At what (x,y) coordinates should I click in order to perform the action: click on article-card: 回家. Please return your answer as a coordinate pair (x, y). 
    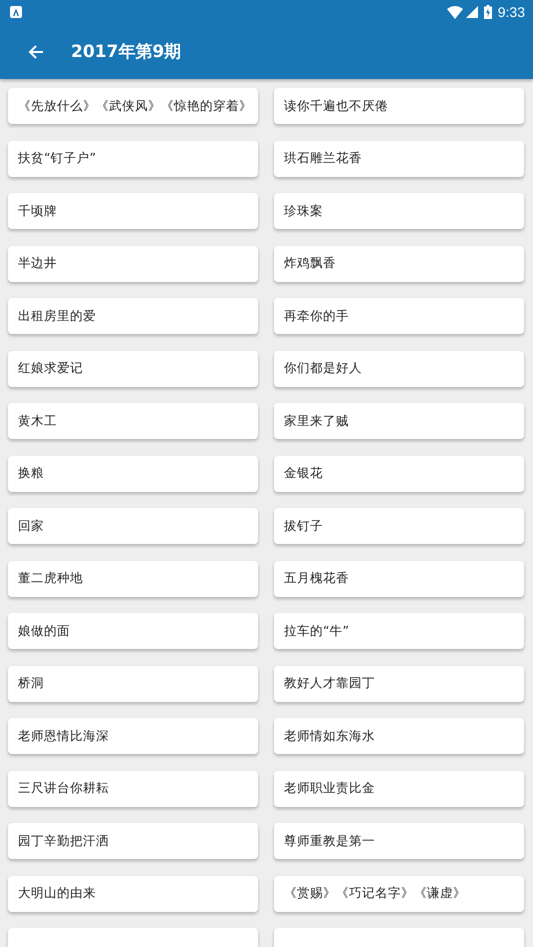
    Looking at the image, I should click on (133, 526).